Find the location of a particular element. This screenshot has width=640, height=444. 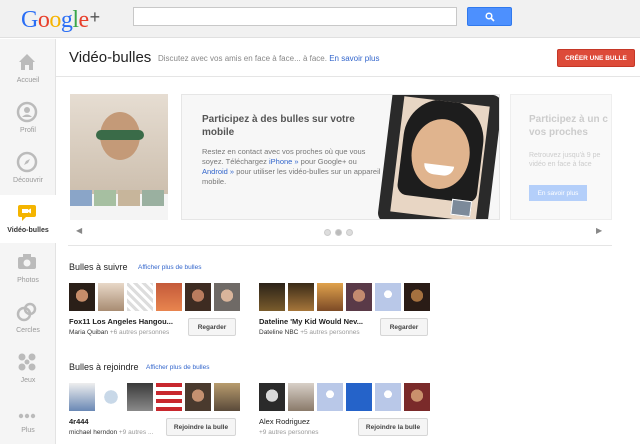

nav-item-home: Accueil is located at coordinates (28, 69).